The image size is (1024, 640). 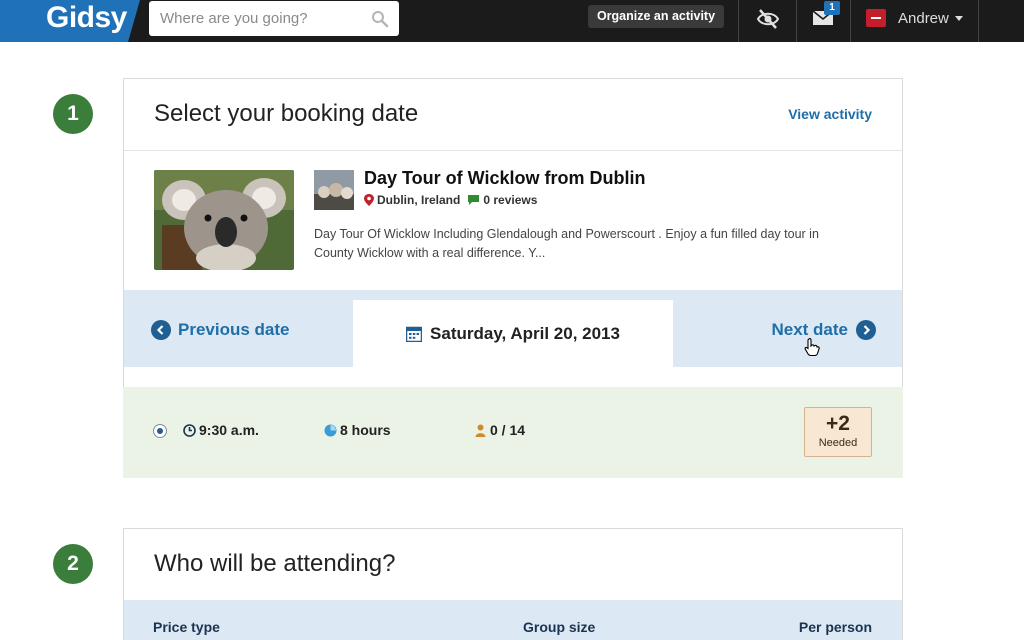 What do you see at coordinates (510, 200) in the screenshot?
I see `activity-reviews: 0 reviews` at bounding box center [510, 200].